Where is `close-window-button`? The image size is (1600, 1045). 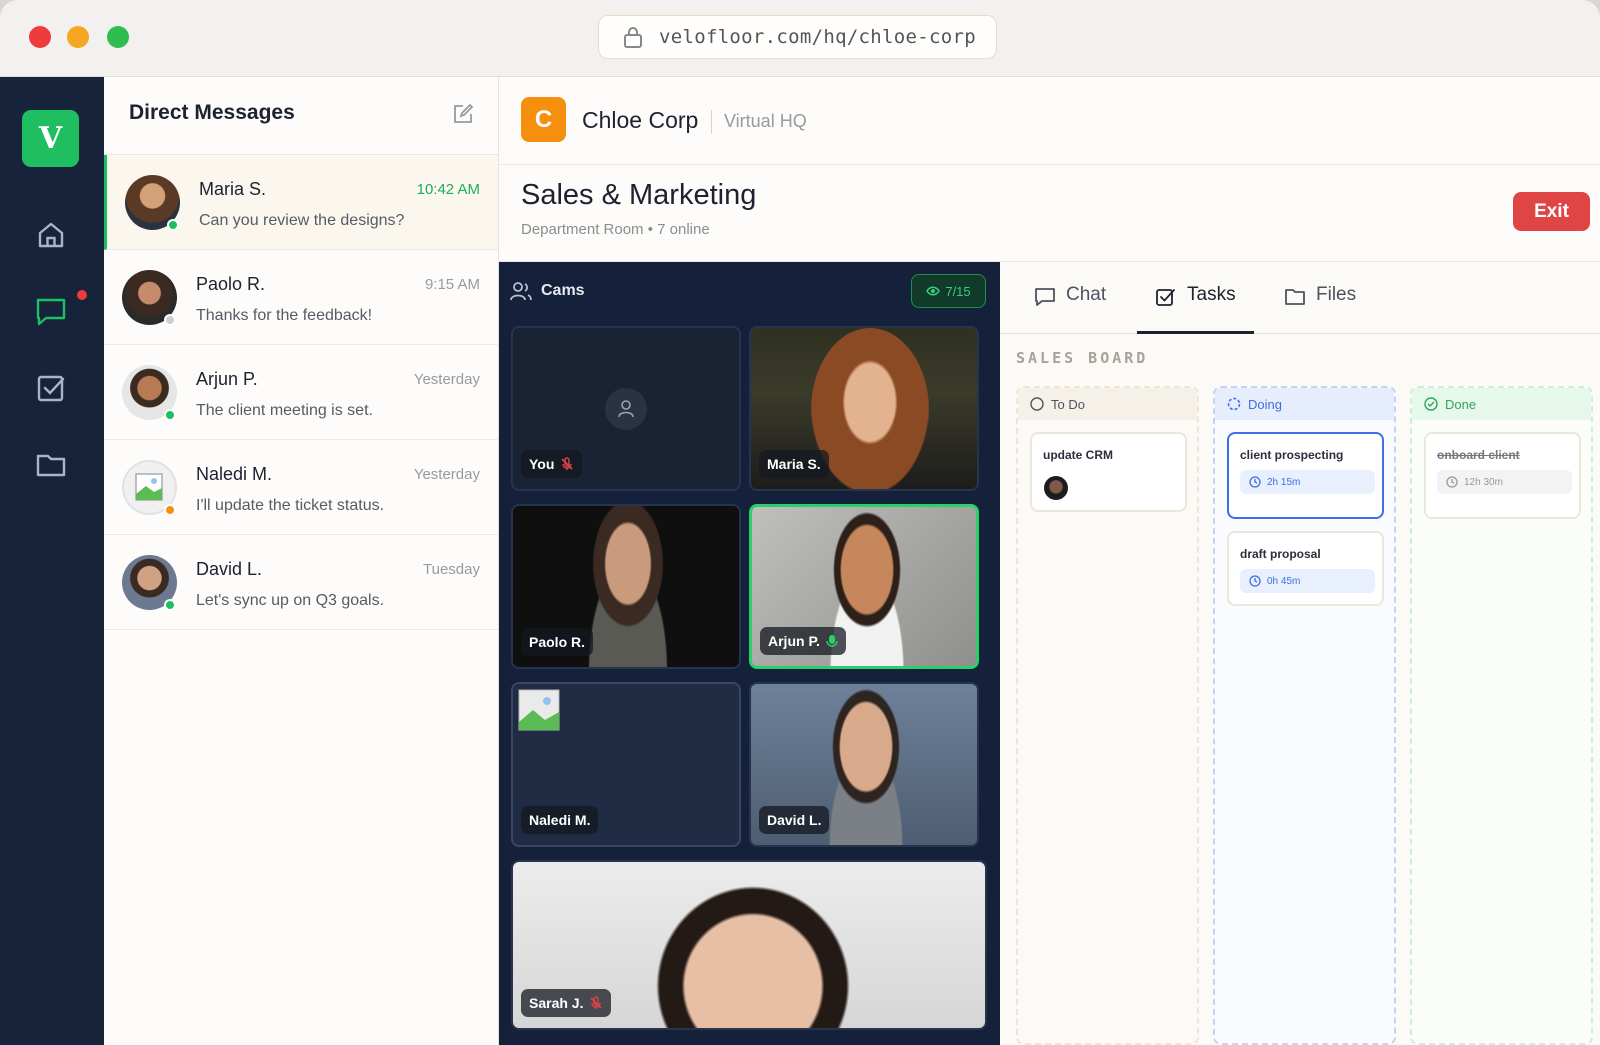
close-window-button is located at coordinates (40, 37).